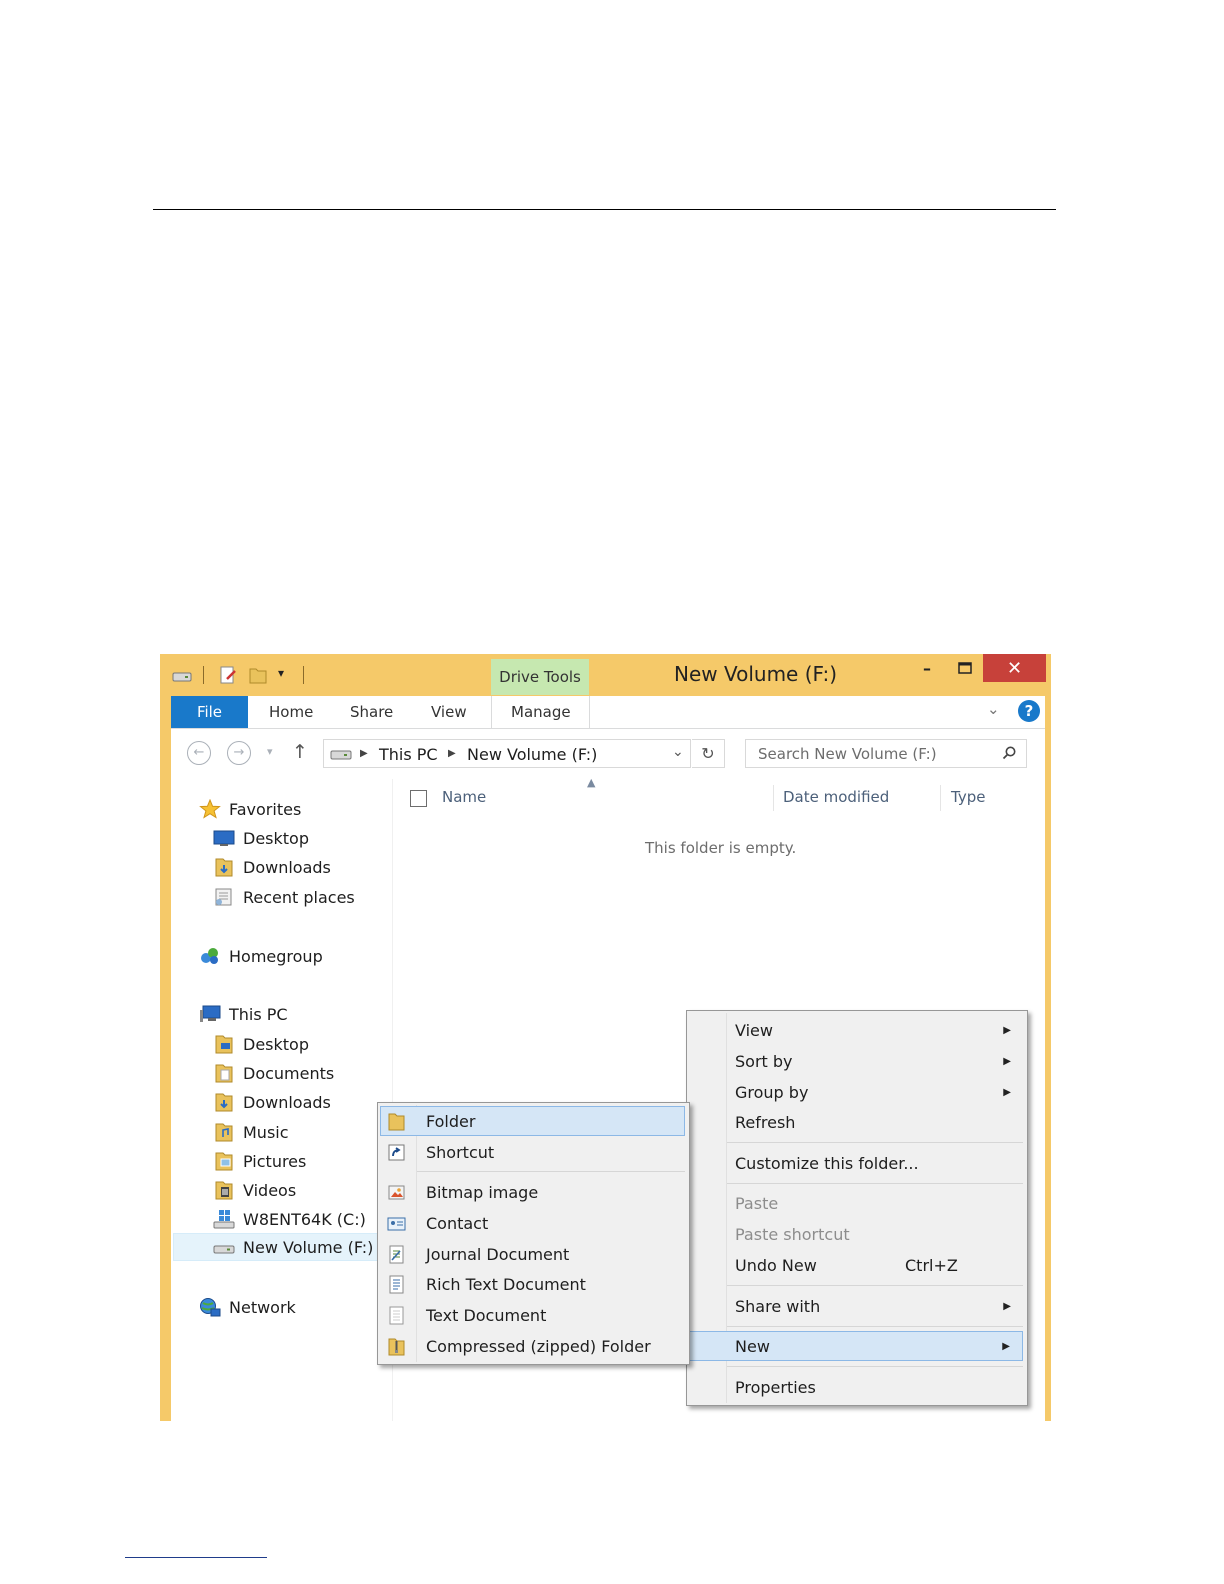 The width and height of the screenshot is (1224, 1584). I want to click on nav-homegroup: Homegroup, so click(261, 956).